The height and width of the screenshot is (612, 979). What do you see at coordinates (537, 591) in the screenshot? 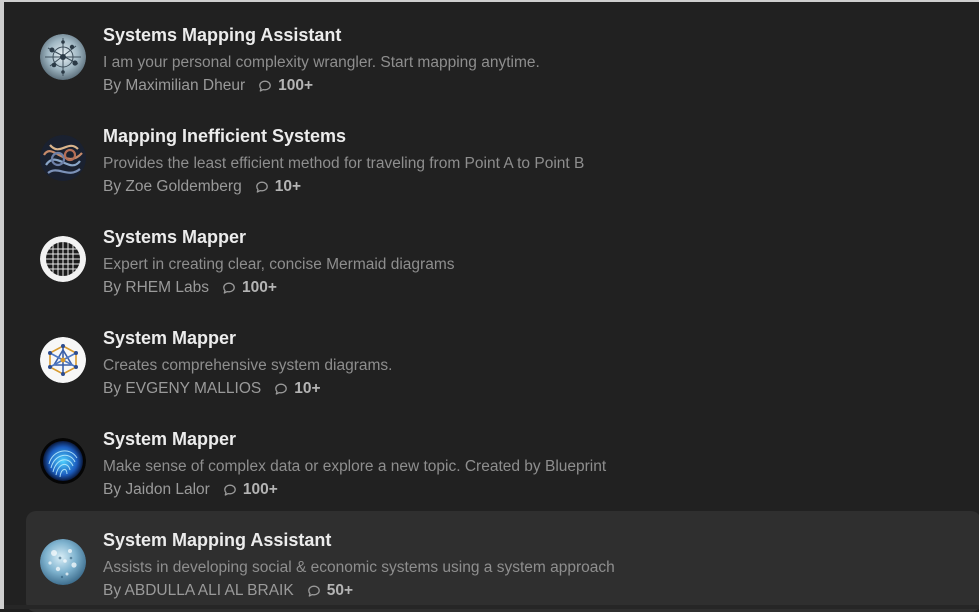
I see `gpt-meta: By ABDULLA ALI AL BRAIK 50+` at bounding box center [537, 591].